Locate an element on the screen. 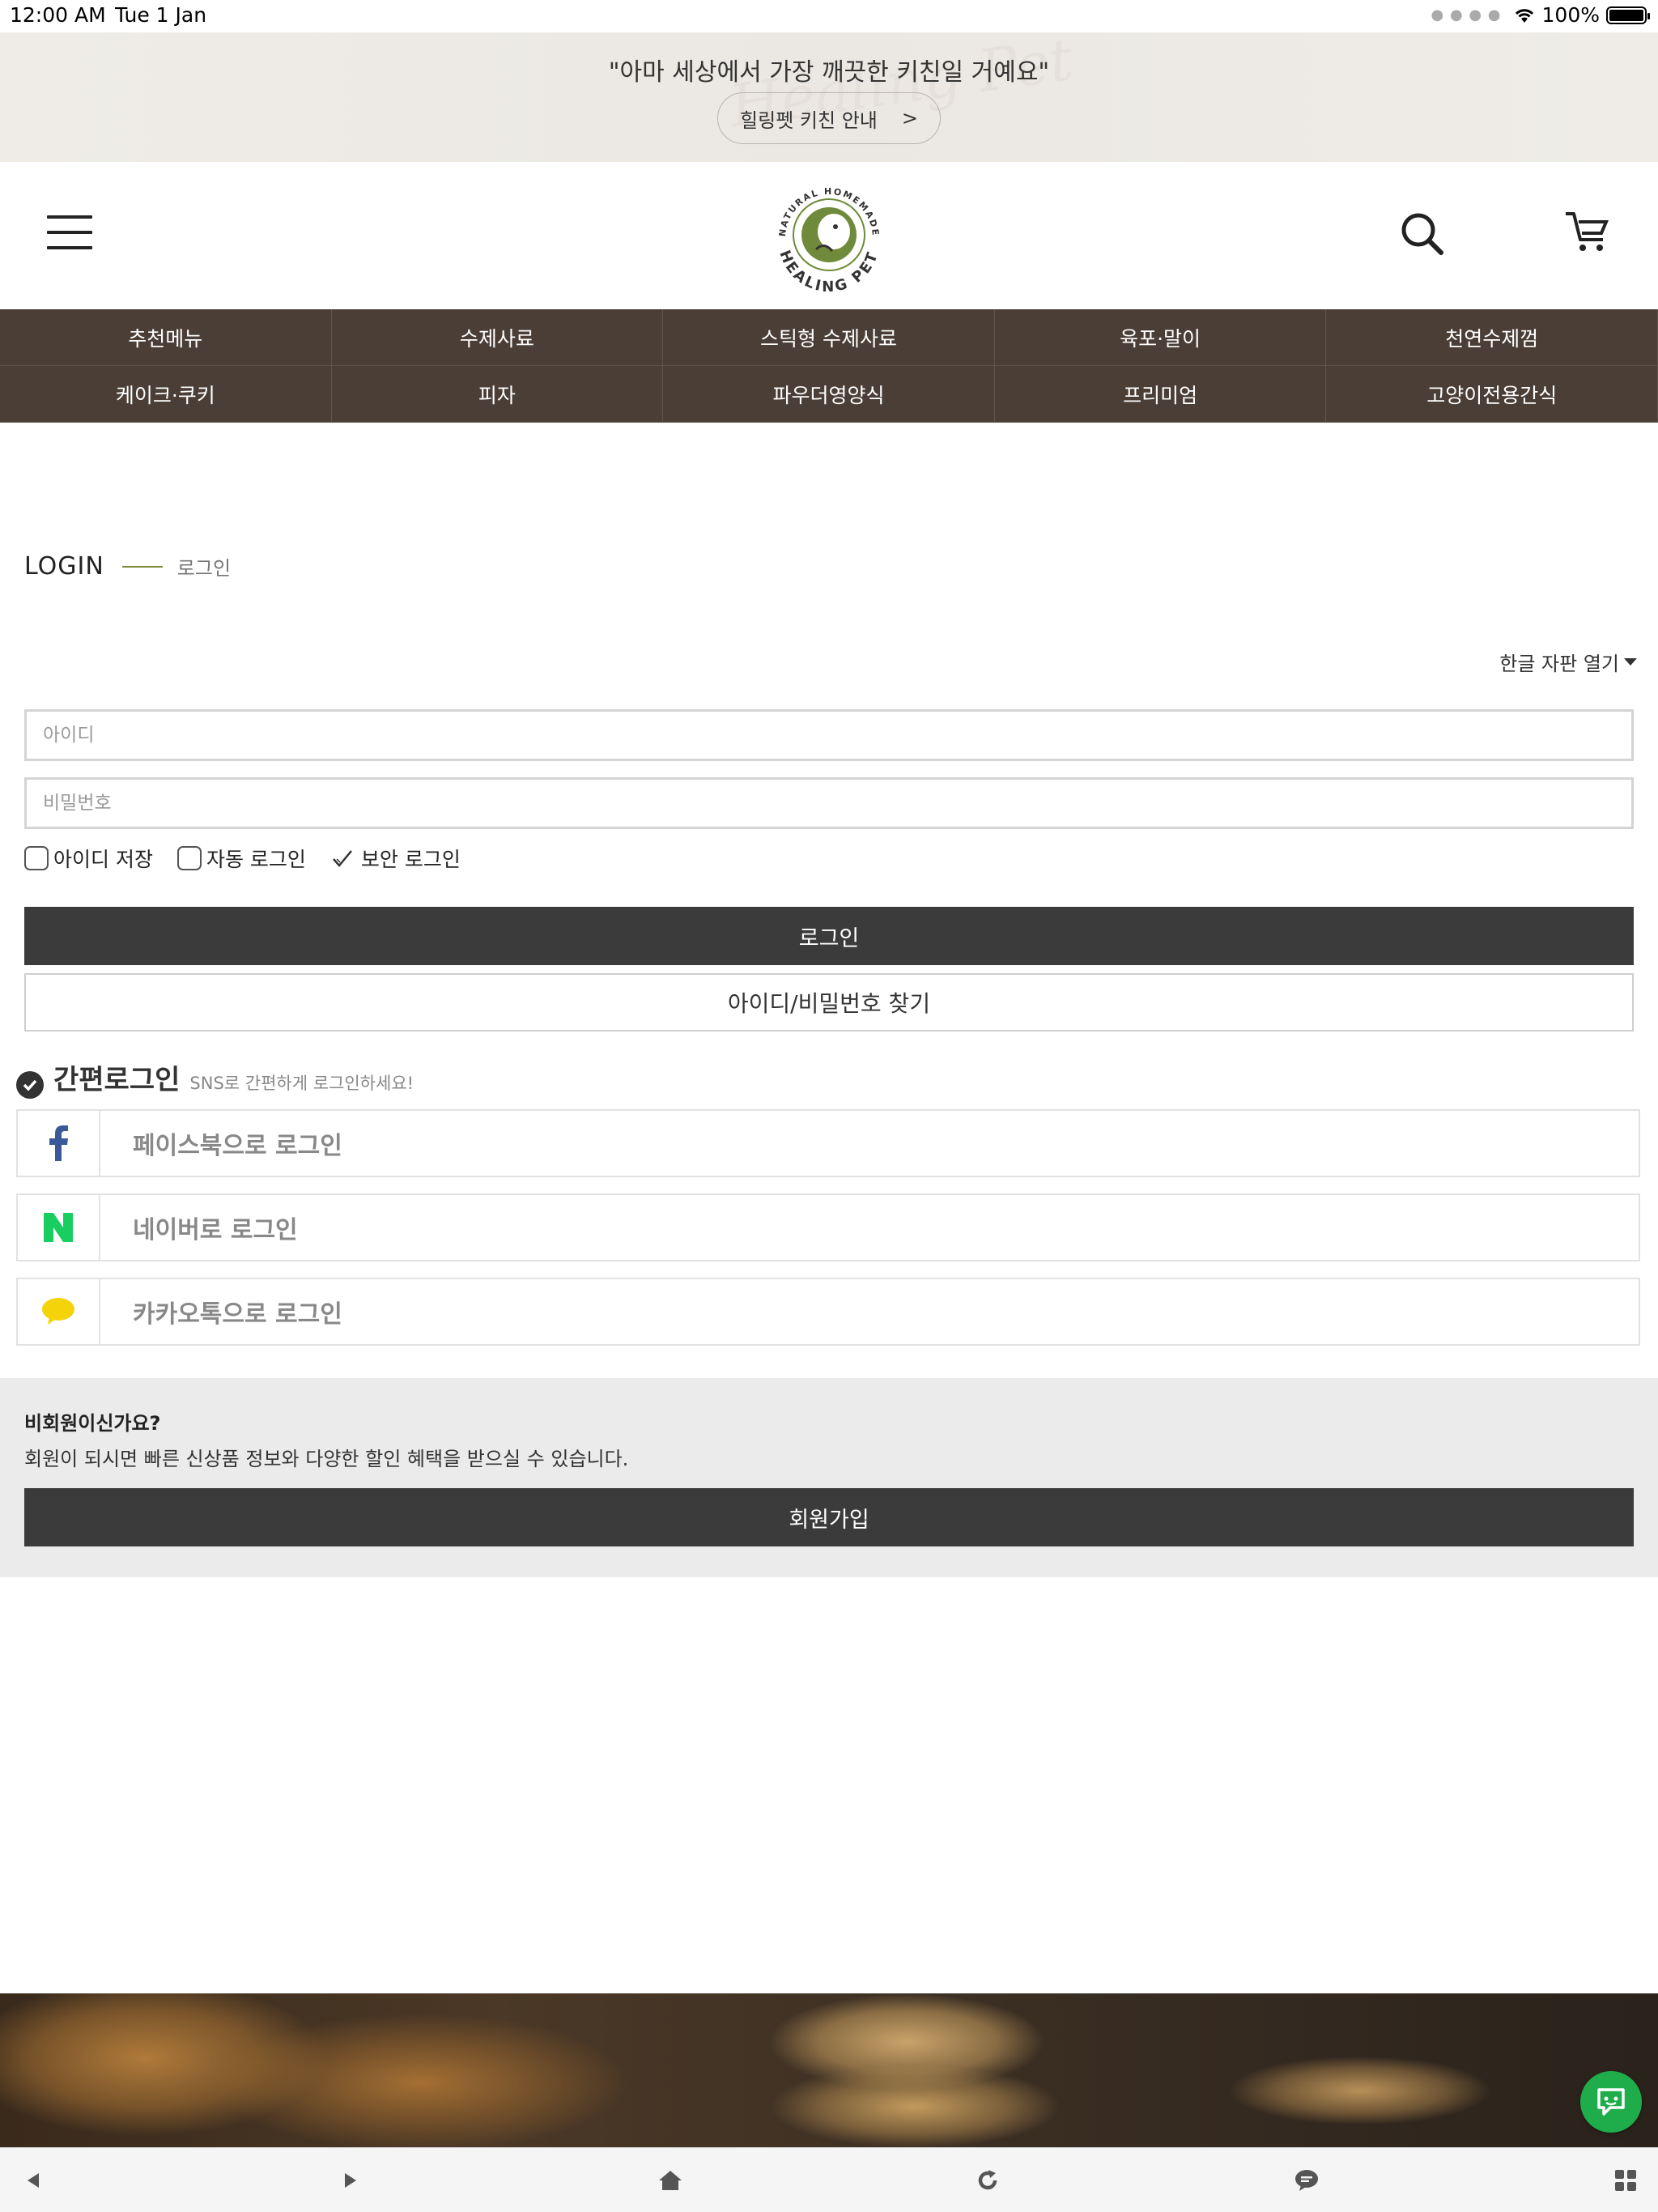 The image size is (1658, 2212). sns-login-heading: 간편로그인 SNS로 간편하게 로그인하세요! is located at coordinates (215, 1078).